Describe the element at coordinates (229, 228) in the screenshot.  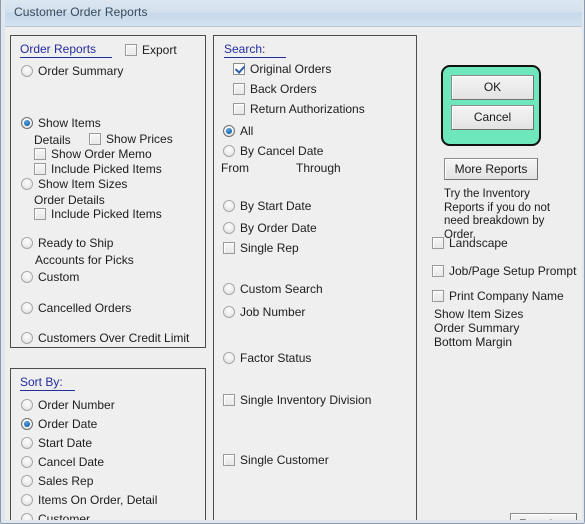
I see `radio-by-order-date-dot` at that location.